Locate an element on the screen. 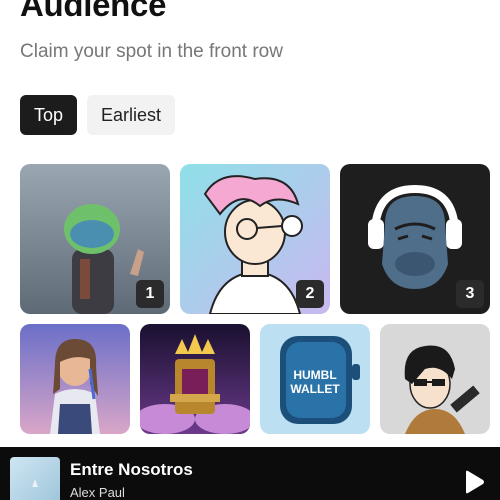 Image resolution: width=500 pixels, height=500 pixels. member-card-1: 1 is located at coordinates (95, 239).